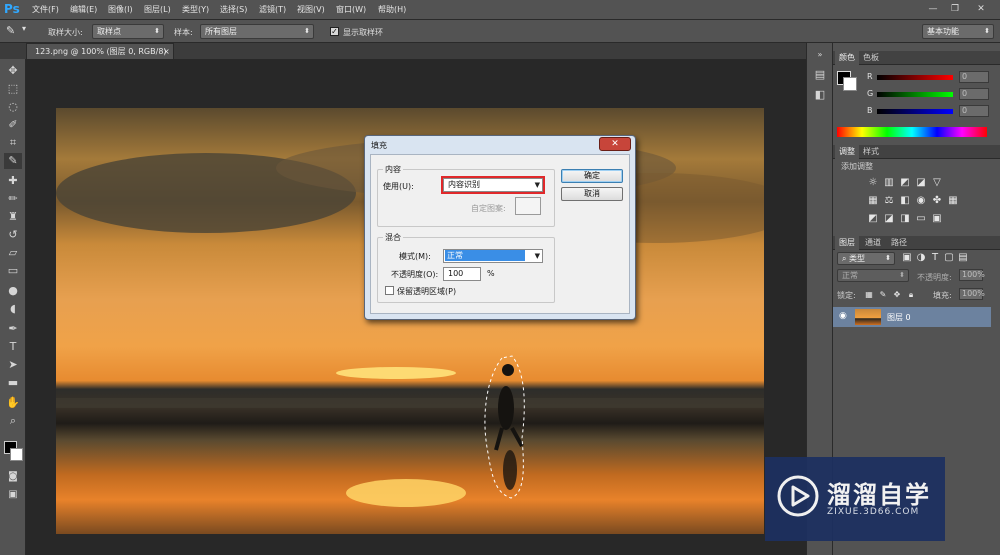  What do you see at coordinates (13, 253) in the screenshot?
I see `eraser-tool-icon: ▱` at bounding box center [13, 253].